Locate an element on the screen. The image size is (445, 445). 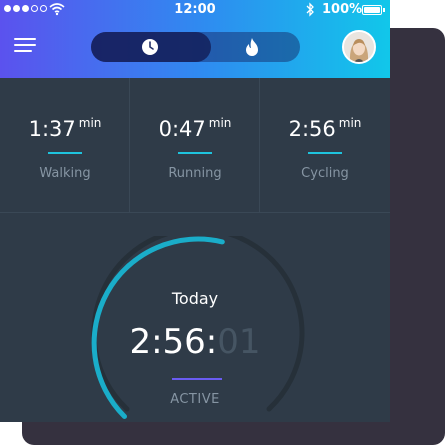
battery-icon is located at coordinates (372, 10).